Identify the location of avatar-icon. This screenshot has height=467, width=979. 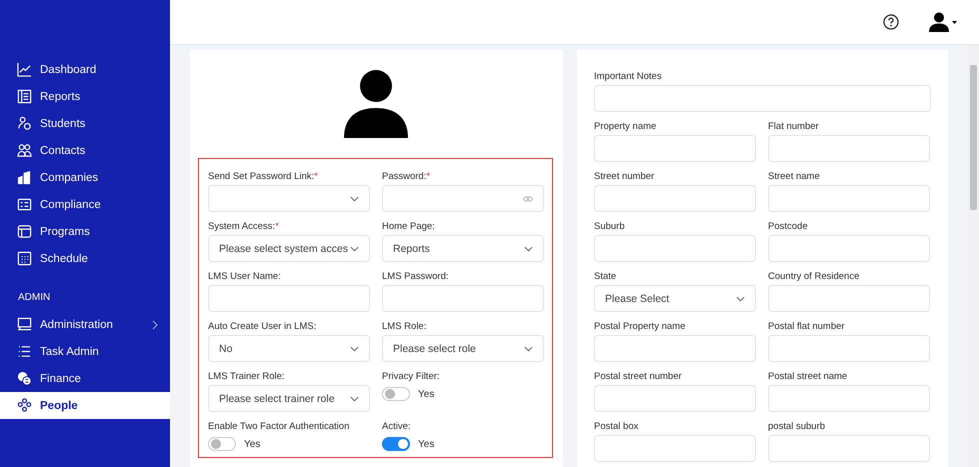
(376, 104).